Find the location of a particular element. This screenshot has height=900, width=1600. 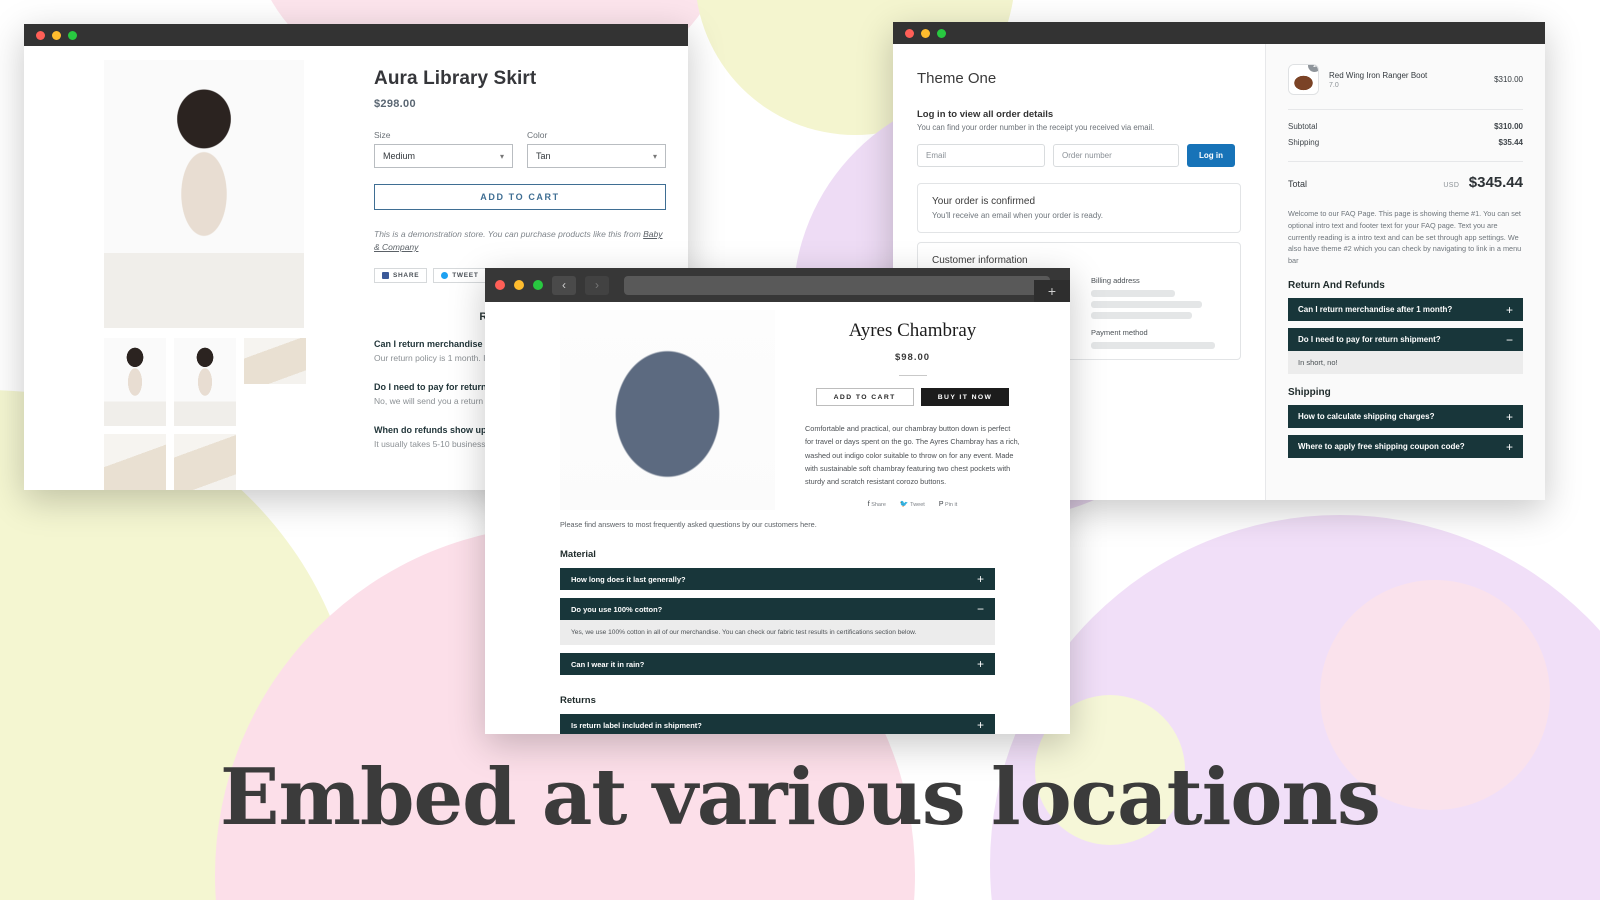

order-status-title: Your order is confirmed is located at coordinates (984, 201).